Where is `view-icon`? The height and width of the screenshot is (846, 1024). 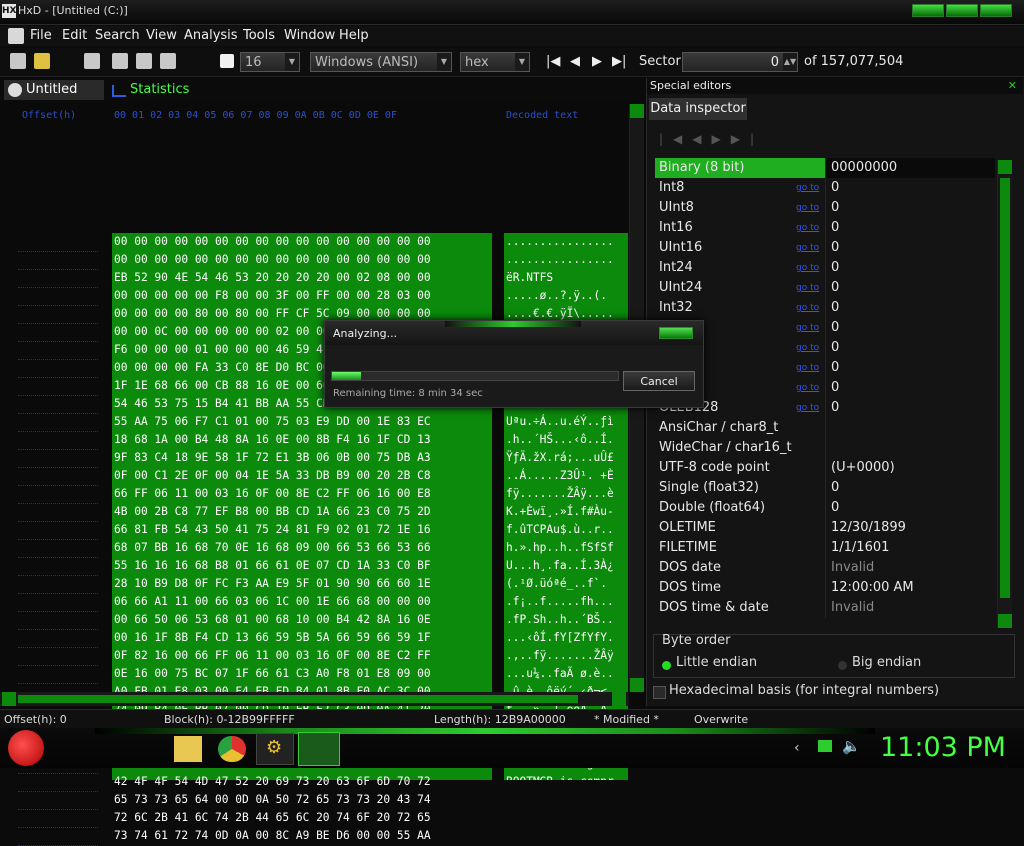
view-icon is located at coordinates (227, 61).